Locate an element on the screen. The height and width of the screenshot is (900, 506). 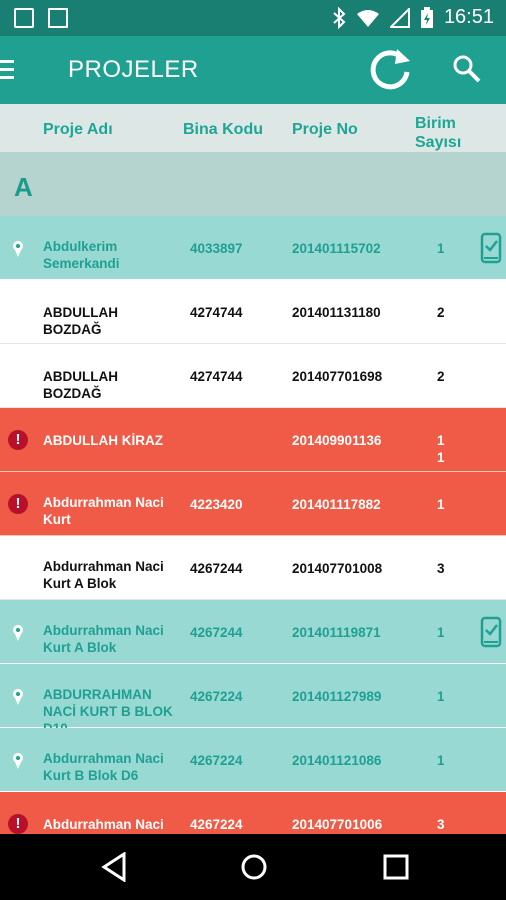
signal-icon is located at coordinates (399, 17).